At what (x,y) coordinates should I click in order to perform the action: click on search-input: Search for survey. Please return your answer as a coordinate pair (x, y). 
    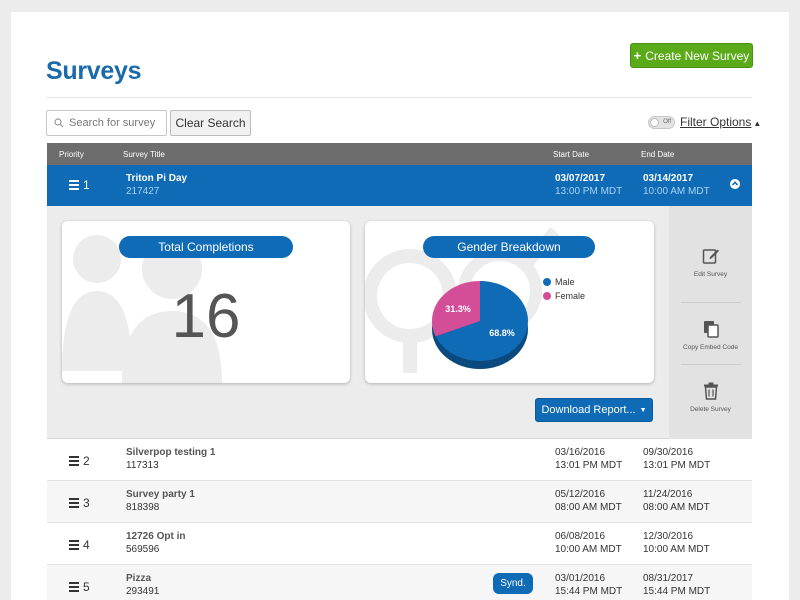
    Looking at the image, I should click on (106, 123).